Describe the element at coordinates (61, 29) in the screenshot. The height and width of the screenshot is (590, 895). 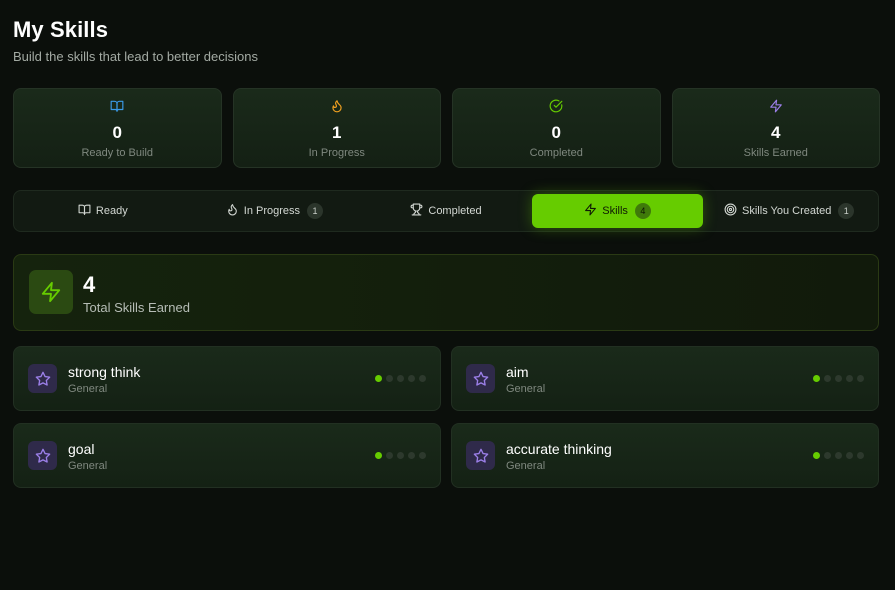
I see `page-title: My Skills` at that location.